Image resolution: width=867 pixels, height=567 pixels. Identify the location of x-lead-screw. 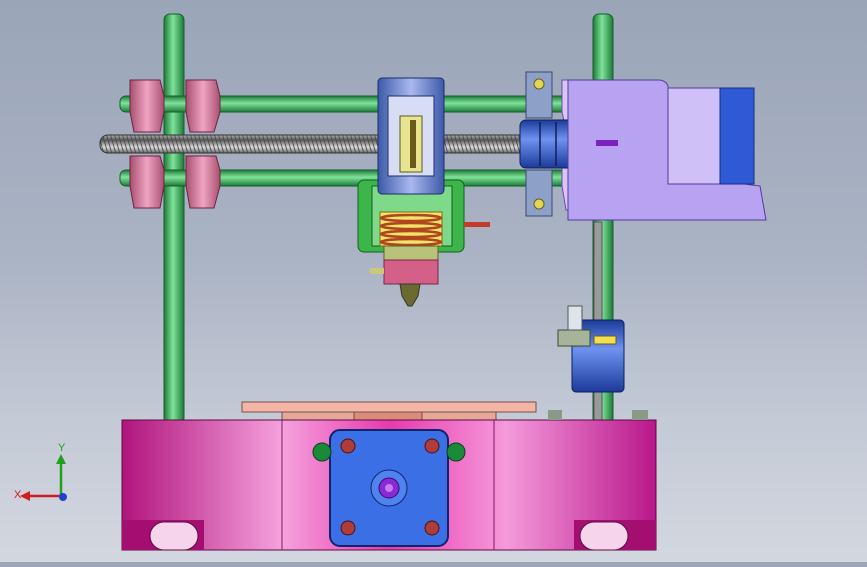
(315, 144).